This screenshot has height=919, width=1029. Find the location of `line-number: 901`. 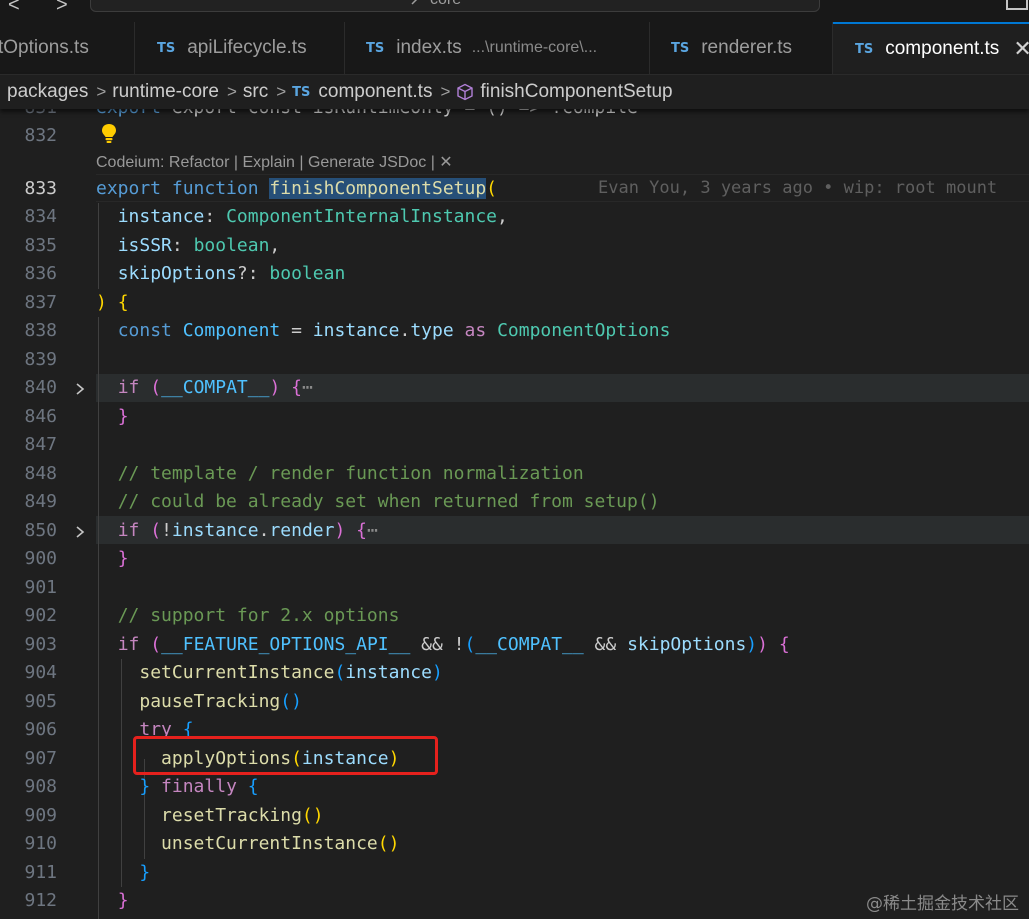

line-number: 901 is located at coordinates (40, 587).